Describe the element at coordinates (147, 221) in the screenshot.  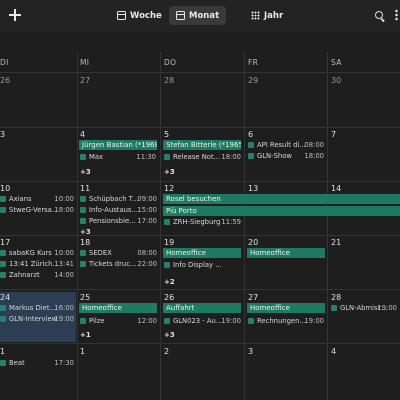
I see `event-time: 17:00` at that location.